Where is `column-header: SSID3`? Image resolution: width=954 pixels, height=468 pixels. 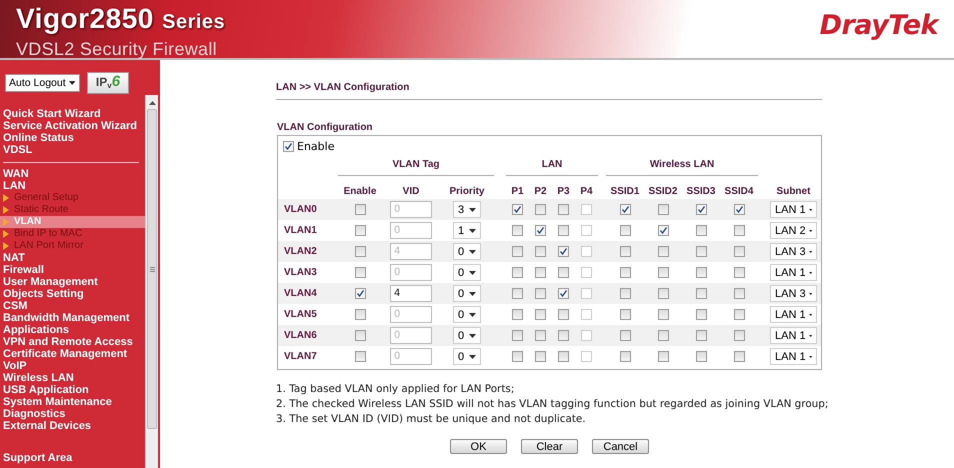 column-header: SSID3 is located at coordinates (701, 190).